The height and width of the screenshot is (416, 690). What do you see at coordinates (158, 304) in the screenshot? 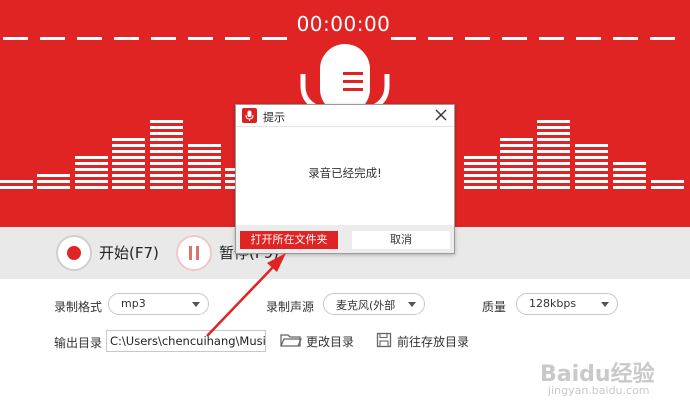
I see `format-select: mp3` at bounding box center [158, 304].